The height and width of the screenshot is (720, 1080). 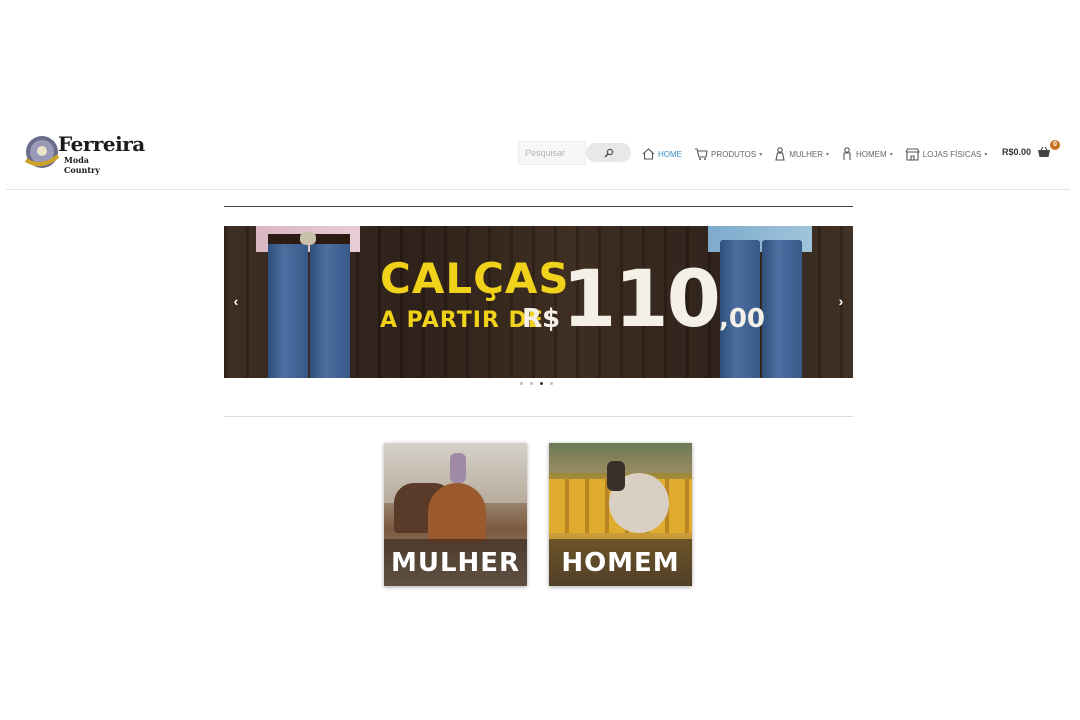 I want to click on chevron-right-icon: ›, so click(x=841, y=301).